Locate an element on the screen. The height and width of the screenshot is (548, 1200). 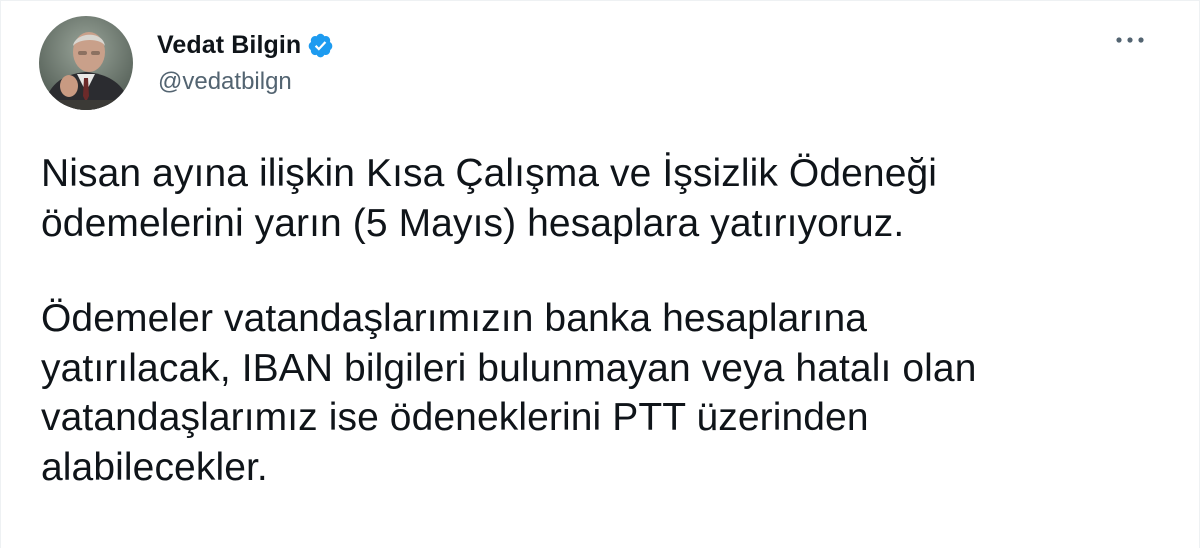
verified-badge-icon is located at coordinates (320, 45).